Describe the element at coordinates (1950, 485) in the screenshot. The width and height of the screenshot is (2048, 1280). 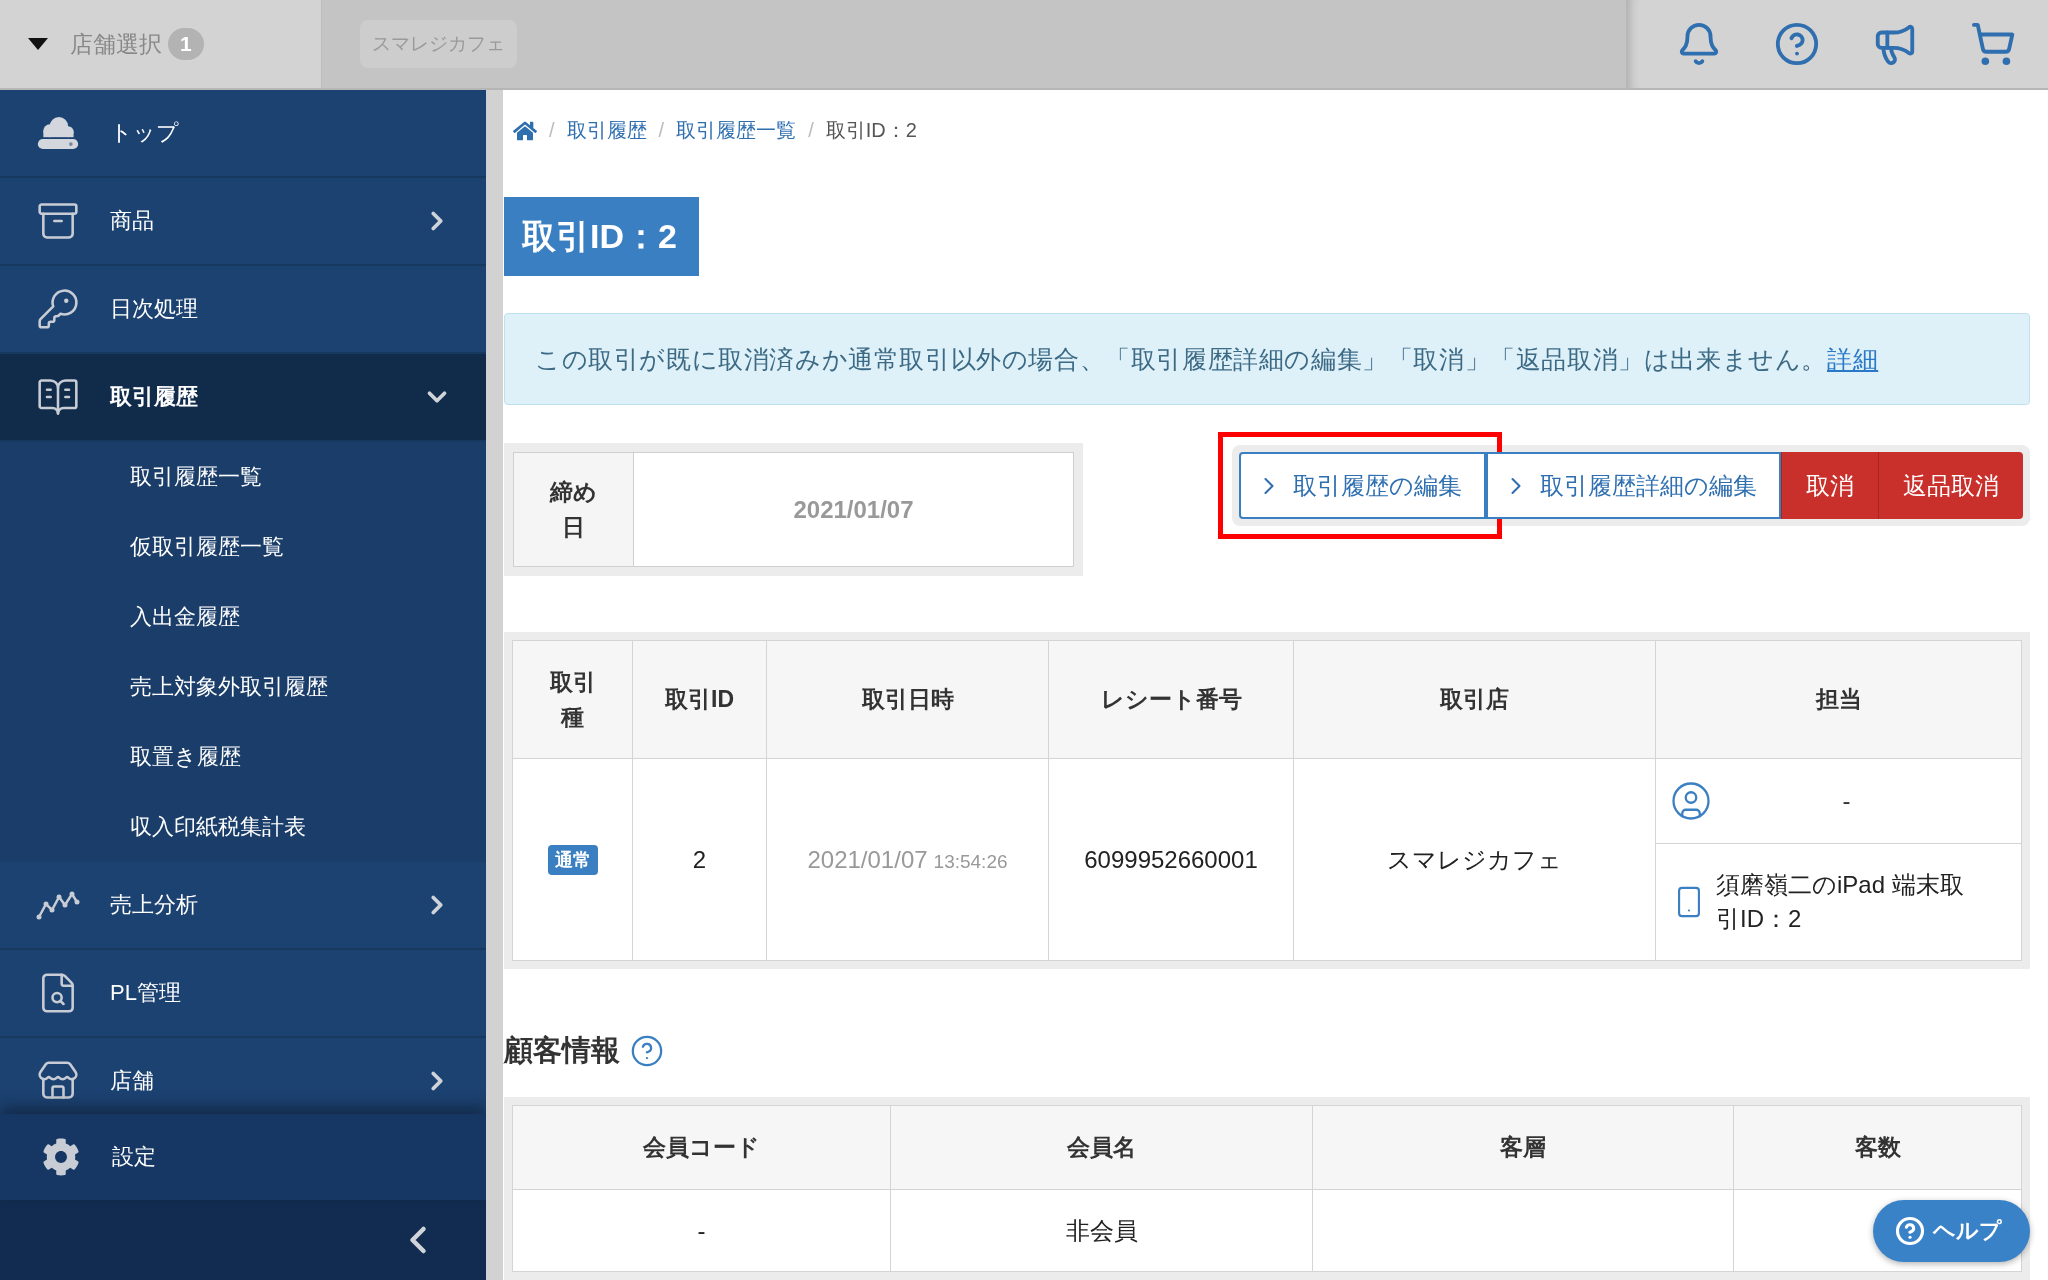
I see `action-button: 返品取消` at that location.